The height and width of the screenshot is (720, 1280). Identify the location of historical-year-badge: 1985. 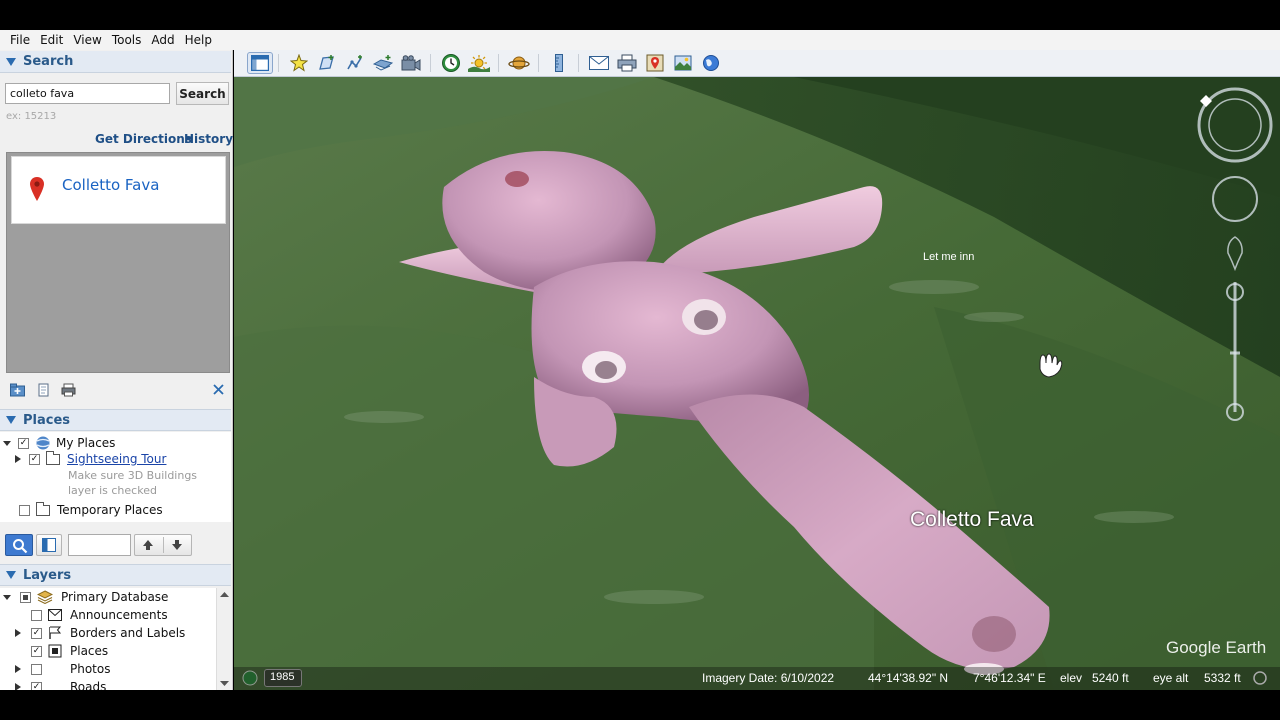
(283, 678).